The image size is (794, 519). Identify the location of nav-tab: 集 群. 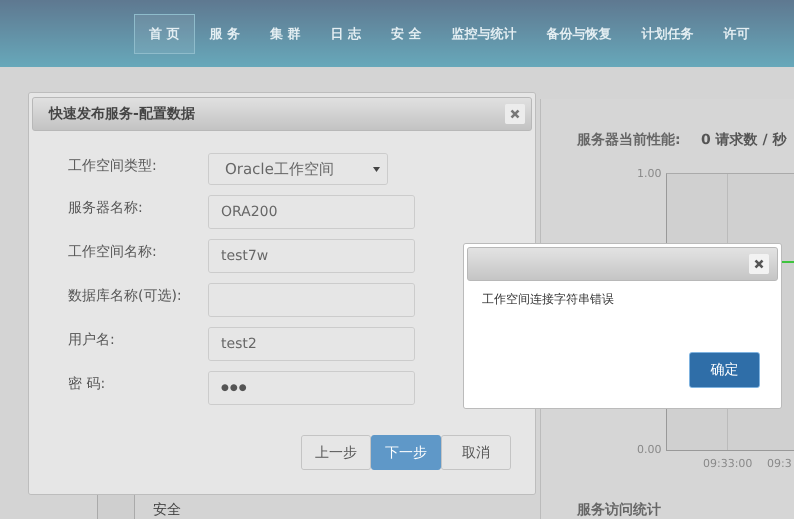
(285, 34).